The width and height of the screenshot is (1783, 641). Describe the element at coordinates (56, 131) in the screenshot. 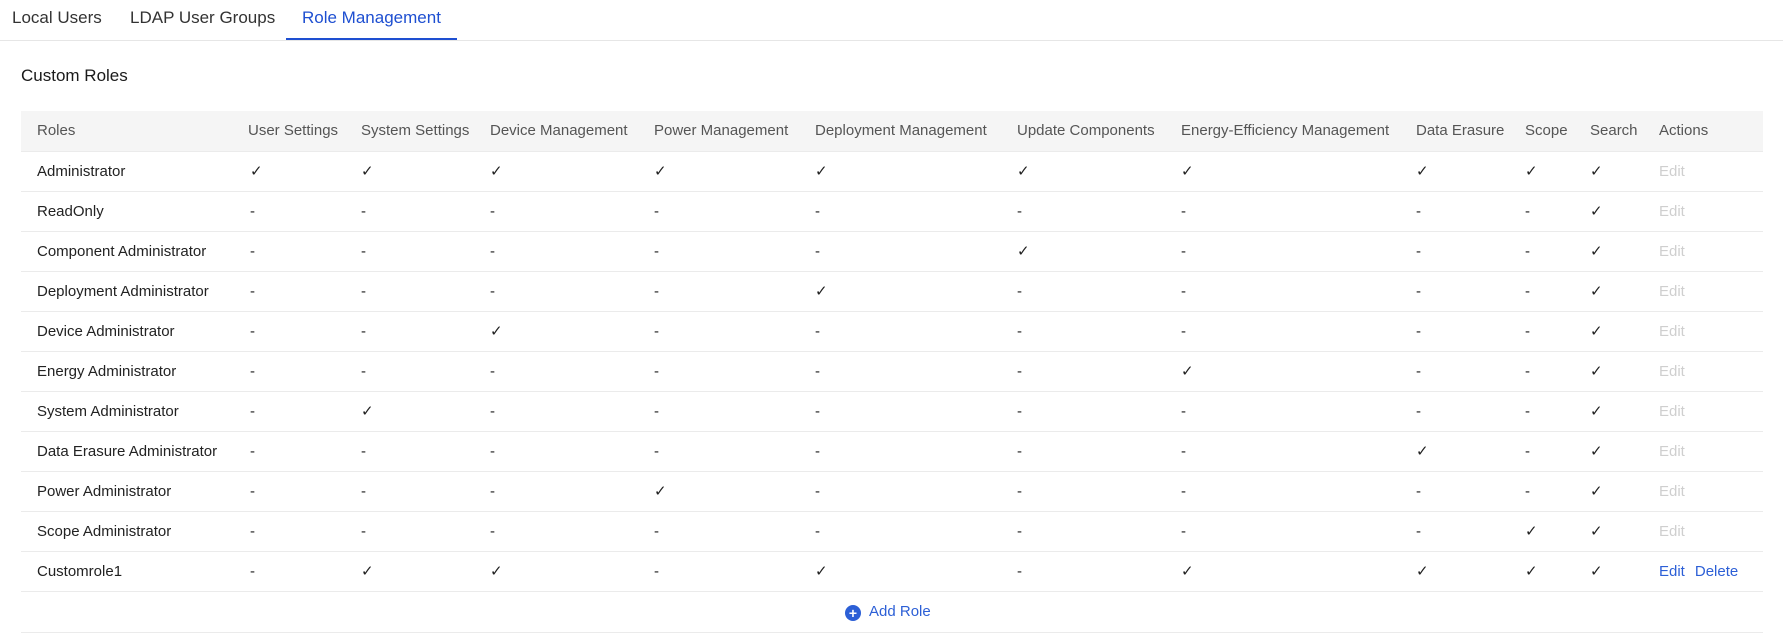

I see `column-header: Roles` at that location.